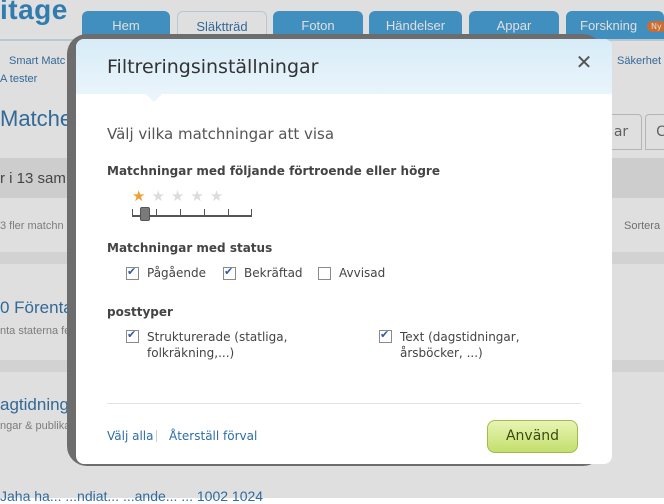  What do you see at coordinates (190, 248) in the screenshot?
I see `status-label: Matchningar med status` at bounding box center [190, 248].